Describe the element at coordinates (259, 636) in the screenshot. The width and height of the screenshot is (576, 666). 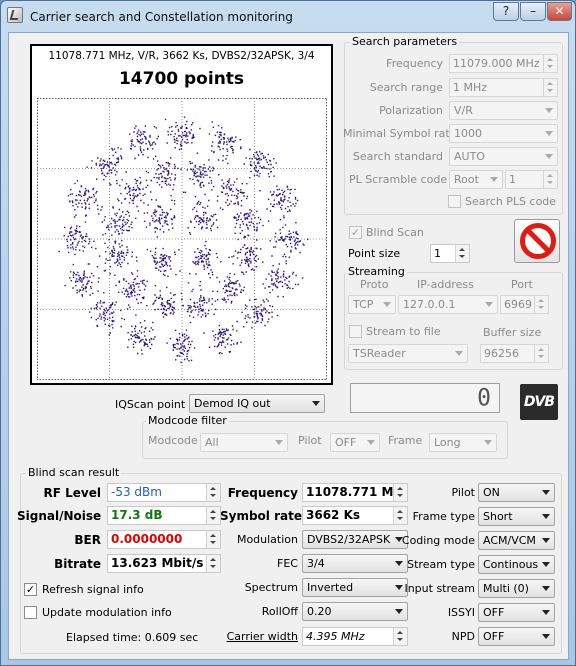
I see `carrier-width-label: Carrier width` at that location.